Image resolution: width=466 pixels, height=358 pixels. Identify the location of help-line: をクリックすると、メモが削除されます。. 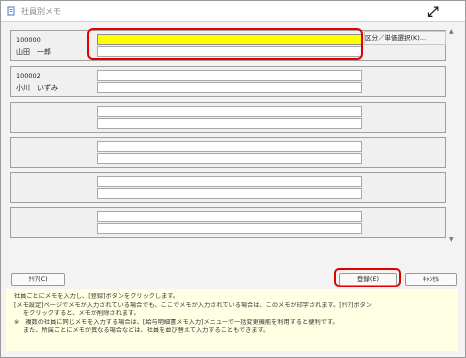
(81, 314).